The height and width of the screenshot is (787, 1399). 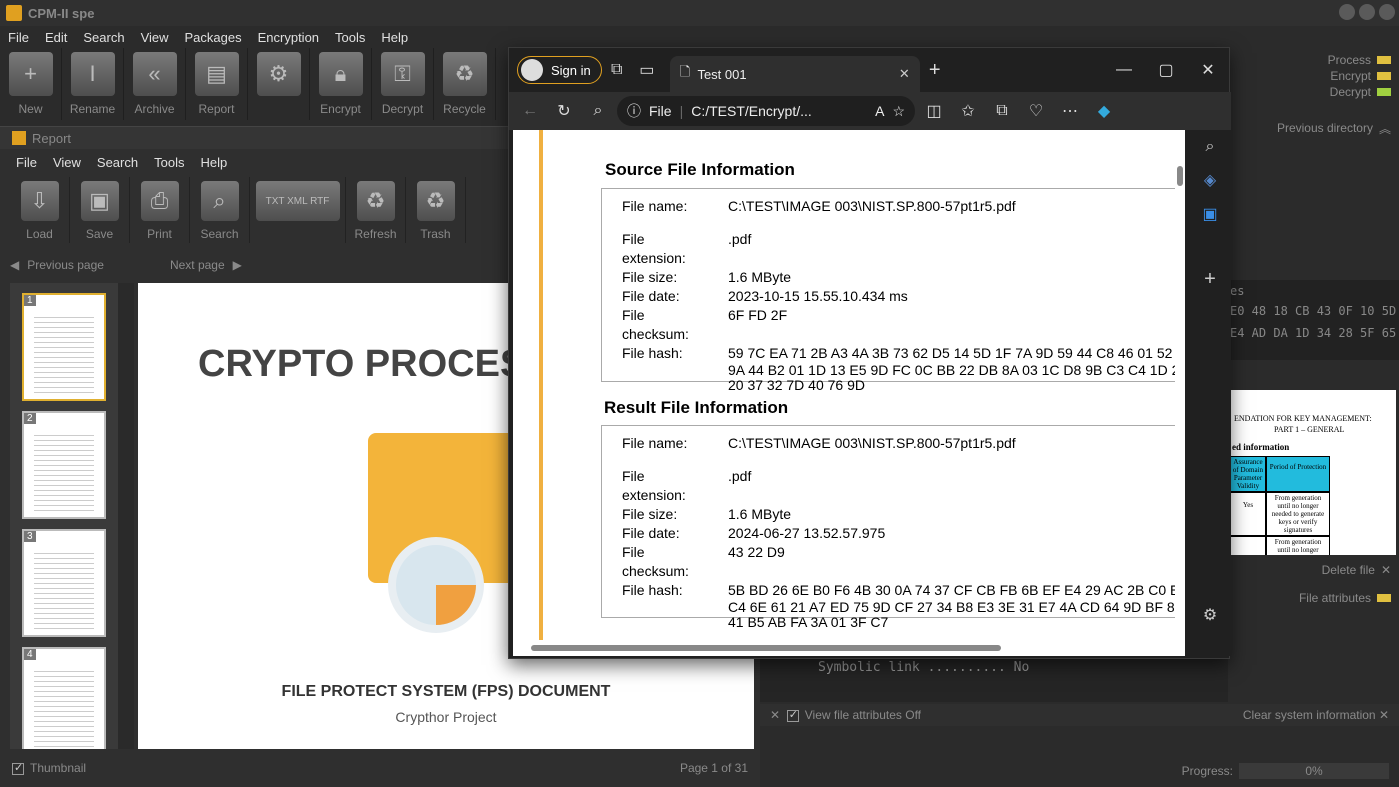 I want to click on report-search-button: ⌕ Search, so click(x=220, y=210).